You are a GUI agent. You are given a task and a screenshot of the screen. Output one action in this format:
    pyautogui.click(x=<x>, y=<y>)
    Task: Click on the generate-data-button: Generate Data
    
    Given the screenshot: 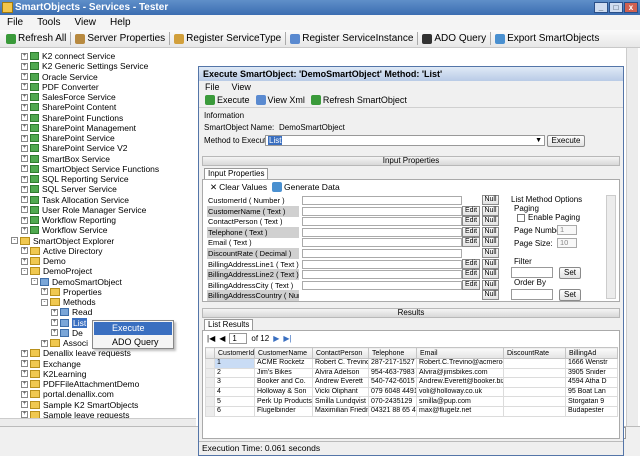 What is the action you would take?
    pyautogui.click(x=306, y=187)
    